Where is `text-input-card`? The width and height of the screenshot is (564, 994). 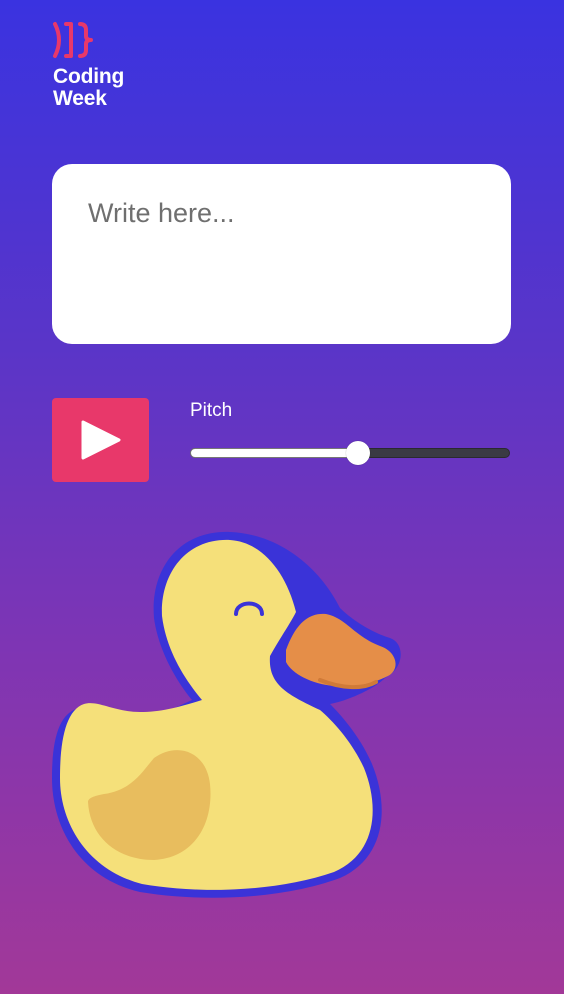
text-input-card is located at coordinates (281, 254).